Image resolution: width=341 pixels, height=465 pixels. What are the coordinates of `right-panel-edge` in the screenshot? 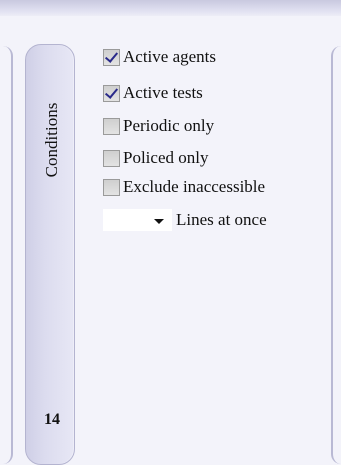 It's located at (336, 255).